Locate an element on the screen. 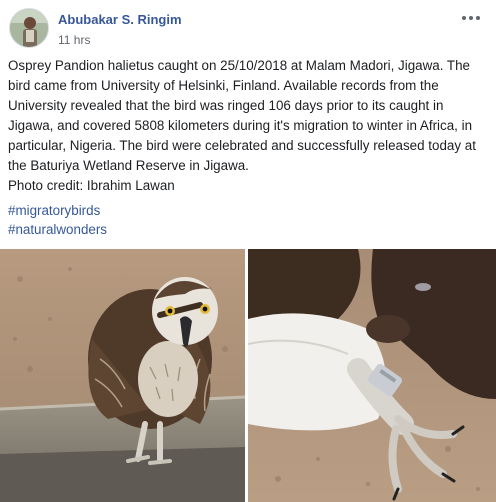  post-timestamp: 11 hrs is located at coordinates (74, 40).